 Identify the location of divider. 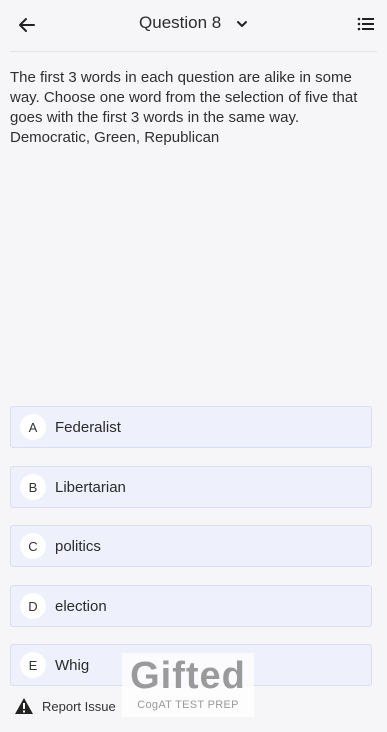
(193, 51).